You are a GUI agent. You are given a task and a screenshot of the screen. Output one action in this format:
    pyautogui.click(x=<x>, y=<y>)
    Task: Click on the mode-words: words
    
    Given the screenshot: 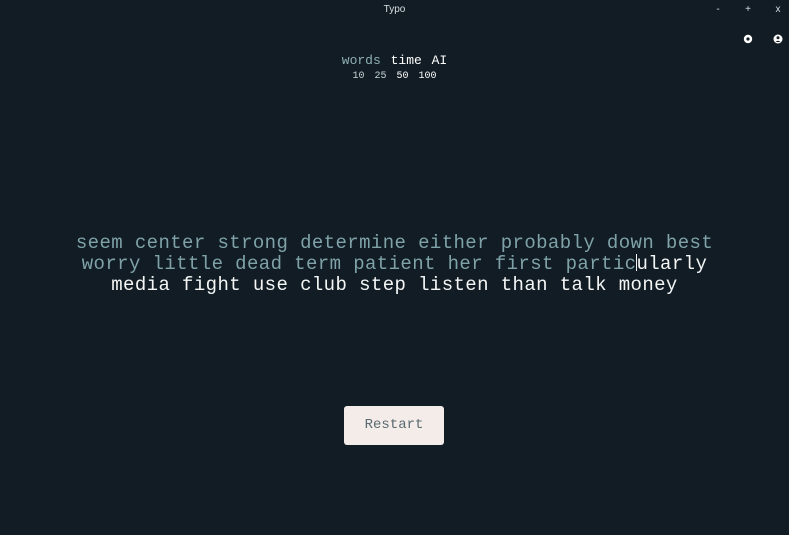 What is the action you would take?
    pyautogui.click(x=361, y=60)
    